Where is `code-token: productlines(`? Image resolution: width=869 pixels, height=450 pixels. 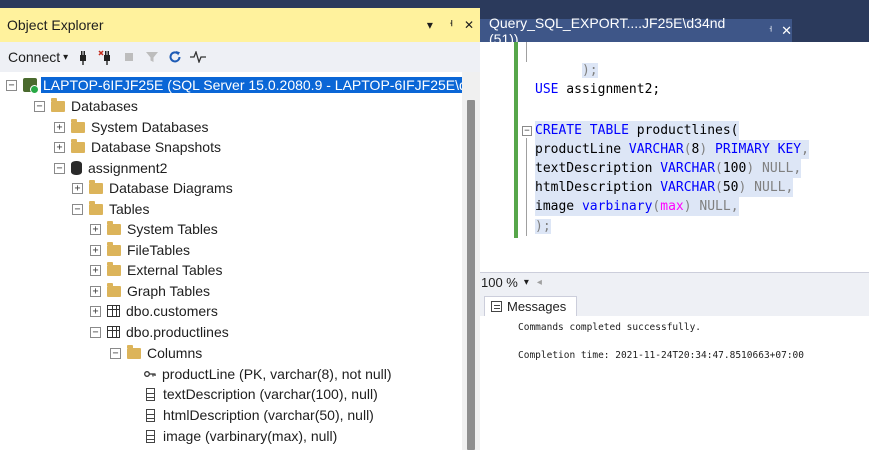
code-token: productlines( is located at coordinates (683, 130).